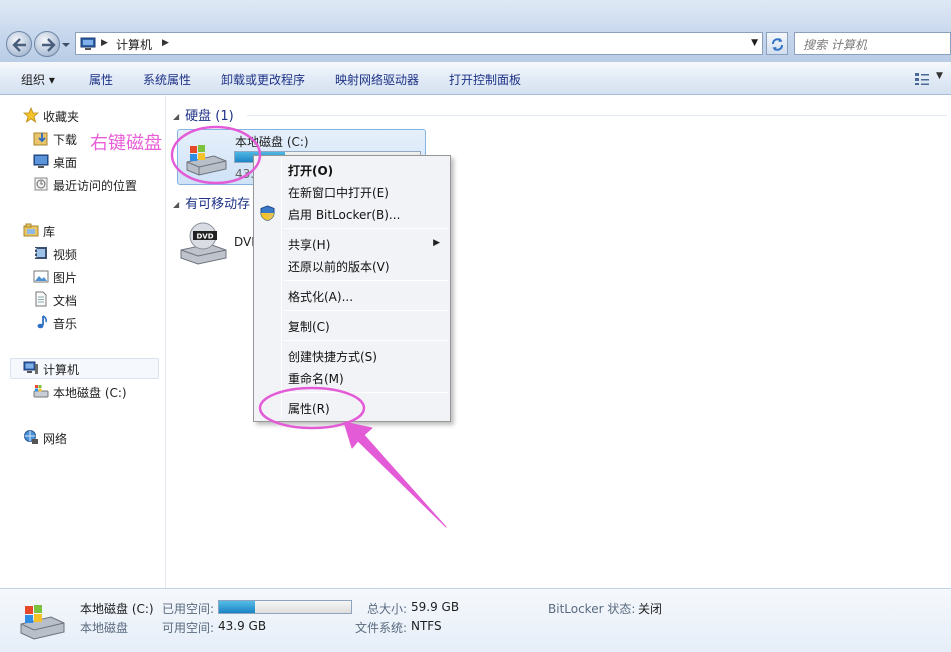  What do you see at coordinates (117, 609) in the screenshot?
I see `details-drive-name: 本地磁盘 (C:)` at bounding box center [117, 609].